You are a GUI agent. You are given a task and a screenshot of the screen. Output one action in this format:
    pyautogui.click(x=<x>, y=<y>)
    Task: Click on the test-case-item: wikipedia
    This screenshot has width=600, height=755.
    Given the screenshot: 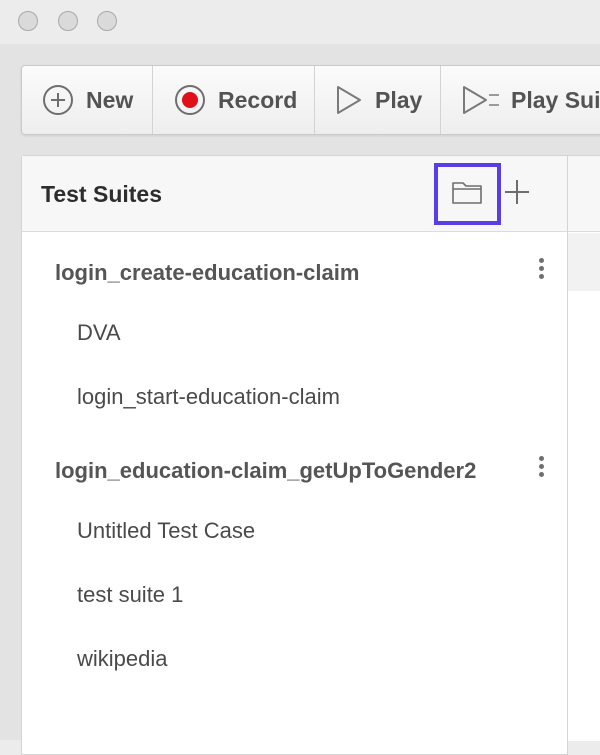 What is the action you would take?
    pyautogui.click(x=122, y=659)
    